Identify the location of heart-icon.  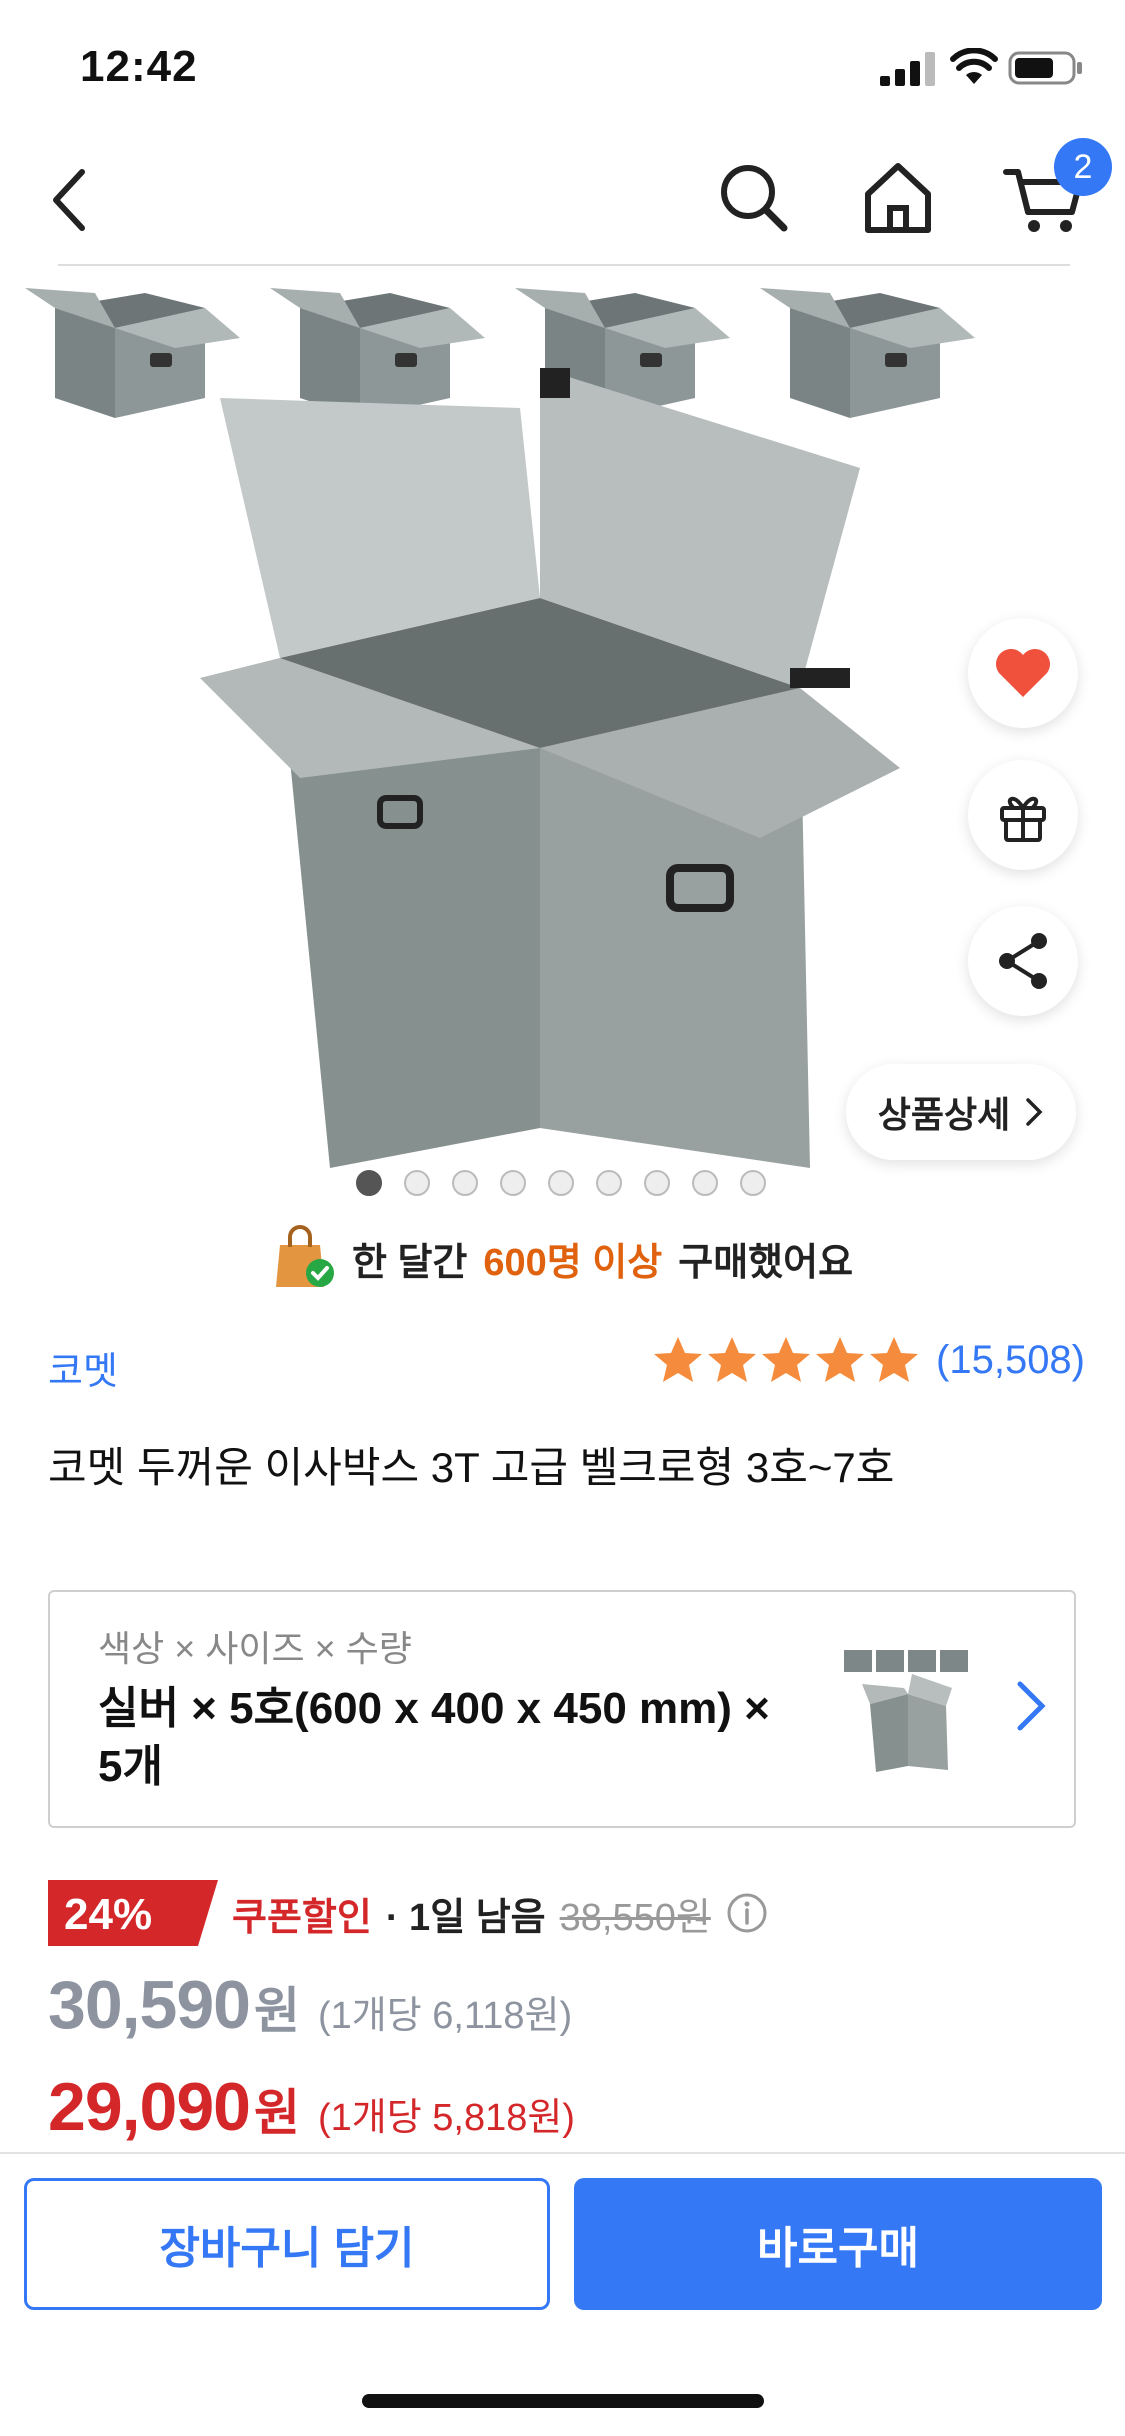
(1023, 673).